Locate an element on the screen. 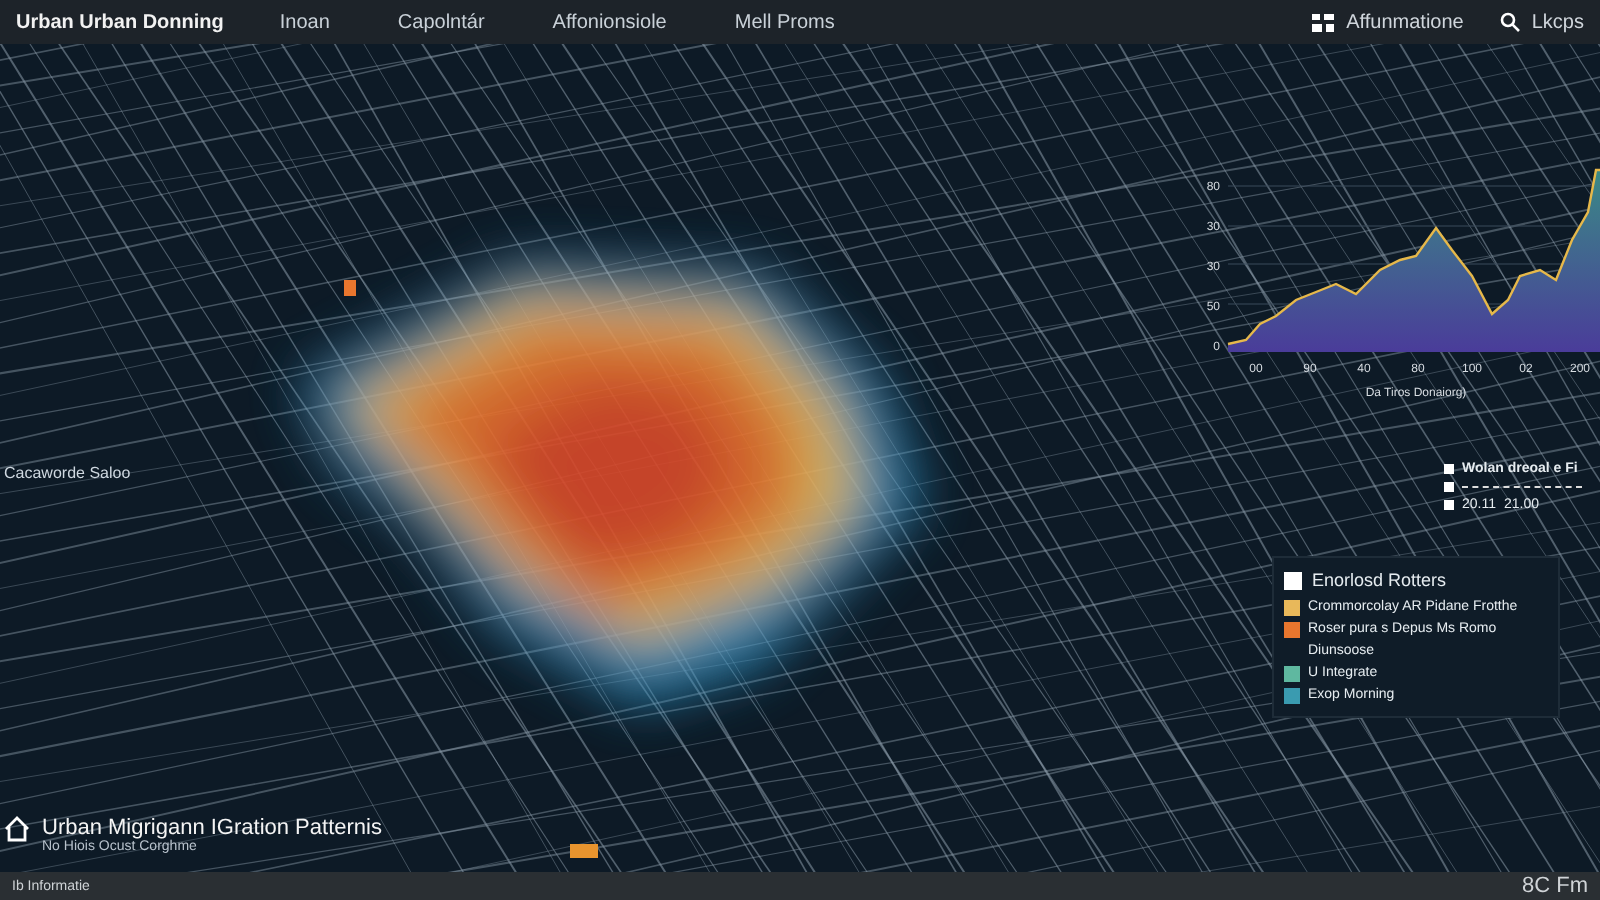 This screenshot has height=900, width=1600. dashed-line-icon is located at coordinates (1522, 487).